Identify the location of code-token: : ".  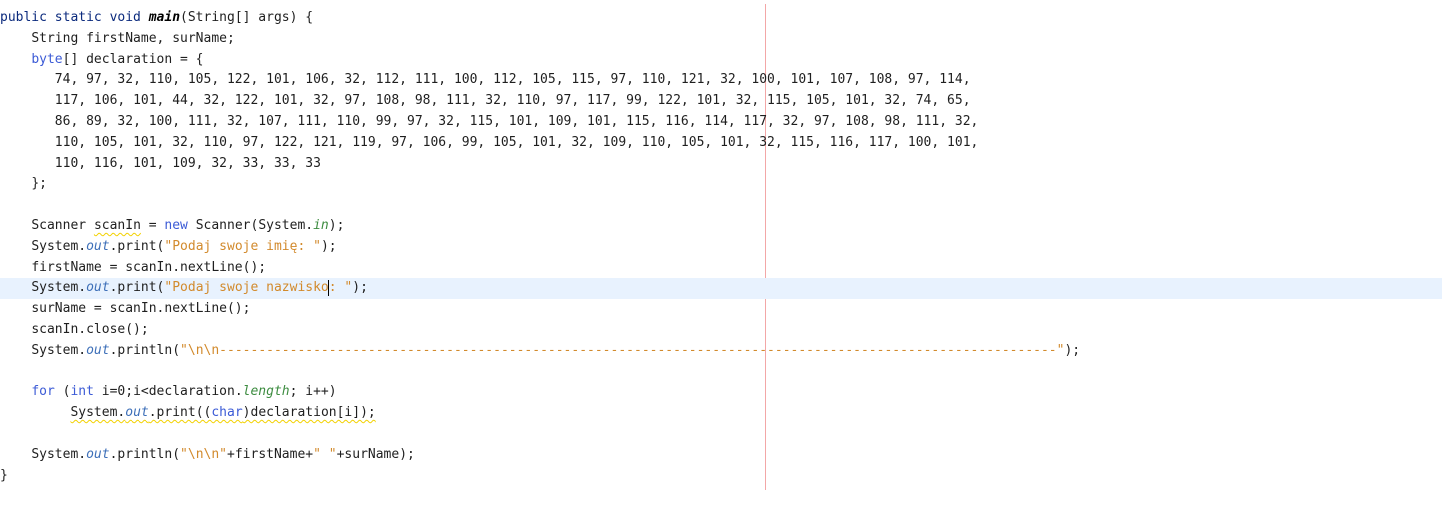
(340, 288).